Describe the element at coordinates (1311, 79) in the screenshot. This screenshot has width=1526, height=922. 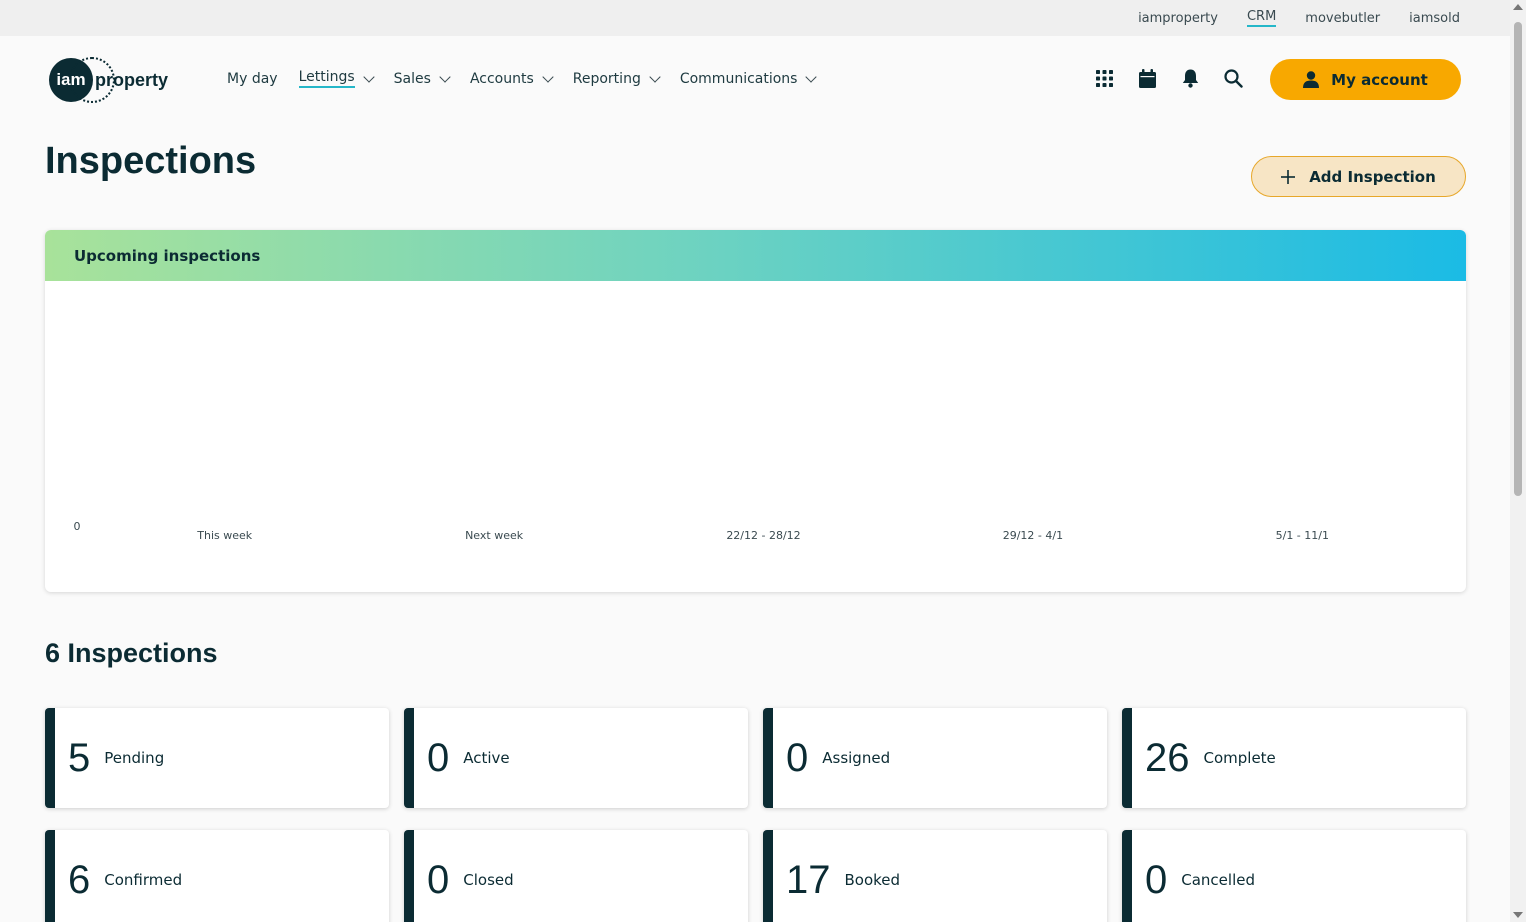
I see `user-icon` at that location.